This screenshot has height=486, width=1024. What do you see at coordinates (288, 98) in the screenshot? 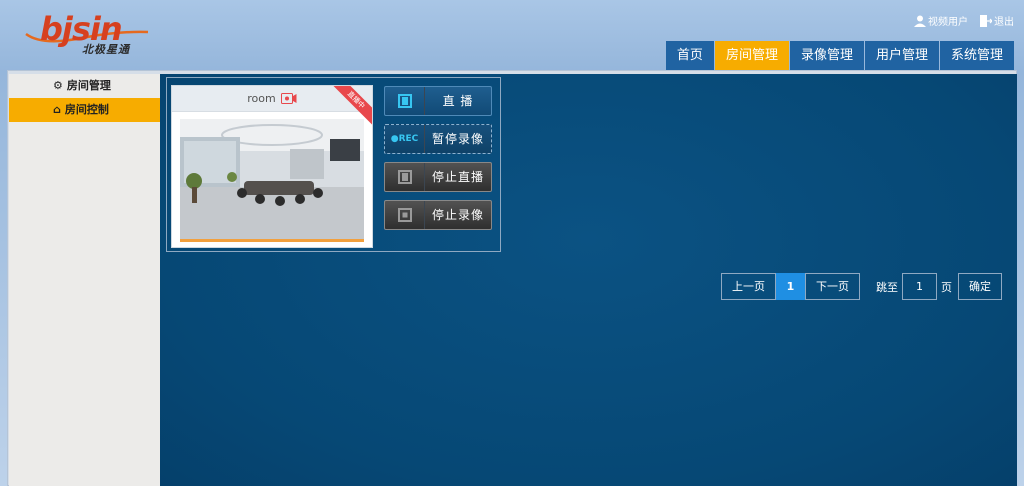
I see `camera-icon` at bounding box center [288, 98].